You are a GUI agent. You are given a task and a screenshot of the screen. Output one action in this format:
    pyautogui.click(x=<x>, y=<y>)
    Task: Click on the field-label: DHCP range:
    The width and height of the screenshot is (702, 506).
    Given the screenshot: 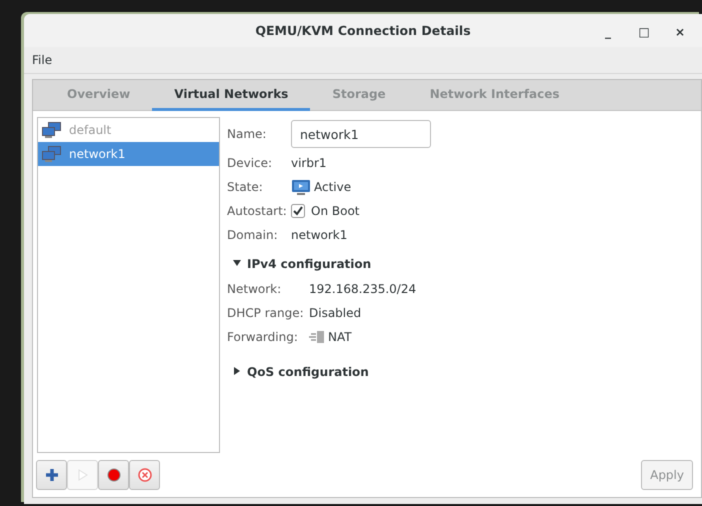 What is the action you would take?
    pyautogui.click(x=266, y=313)
    